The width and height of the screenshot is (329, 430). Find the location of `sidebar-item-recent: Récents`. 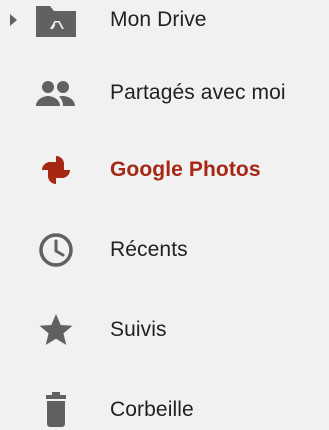

sidebar-item-recent: Récents is located at coordinates (164, 250).